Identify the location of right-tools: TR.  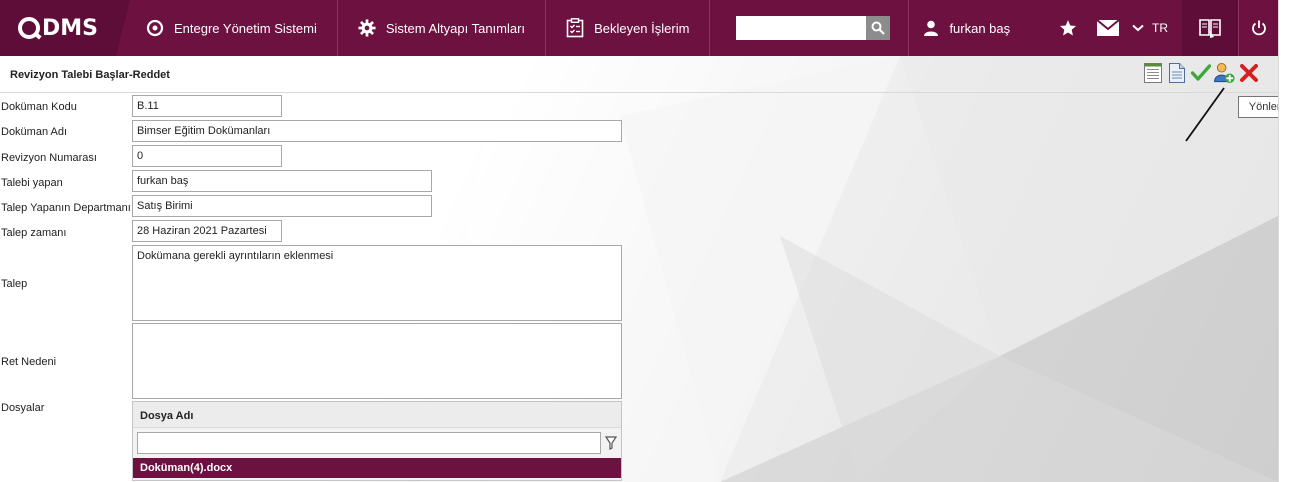
(1163, 28).